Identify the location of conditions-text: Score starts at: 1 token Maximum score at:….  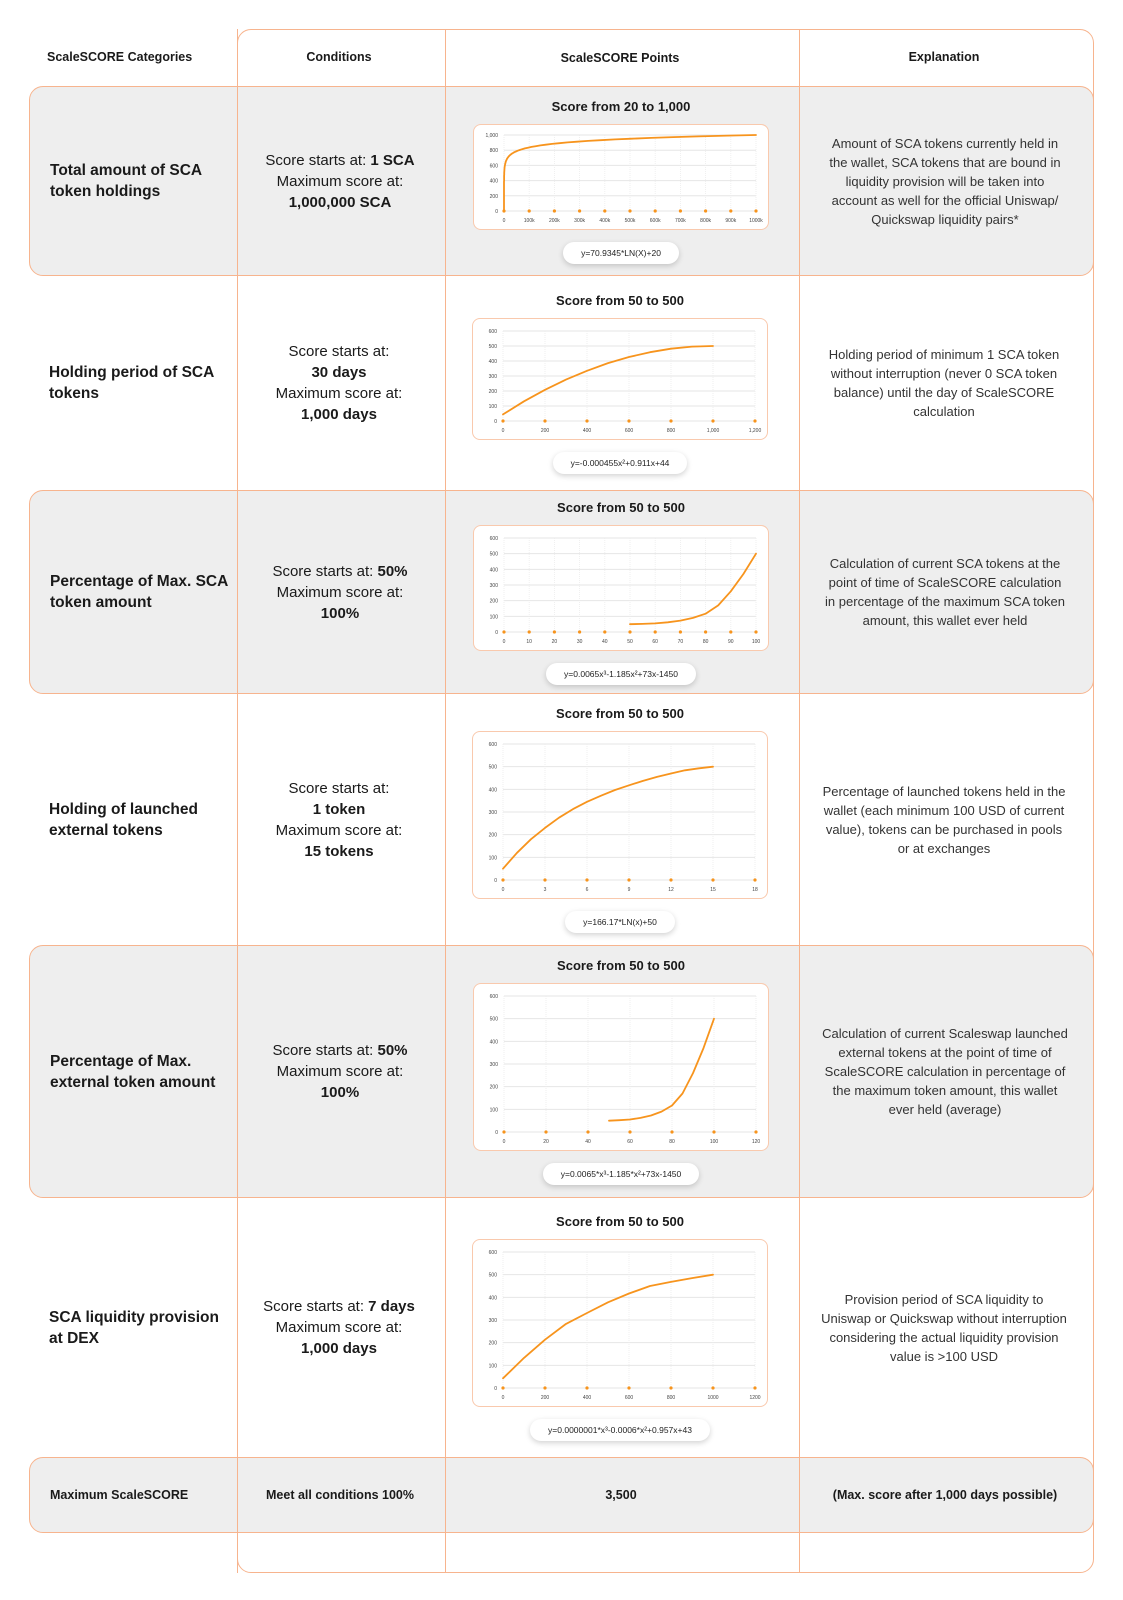
(339, 820).